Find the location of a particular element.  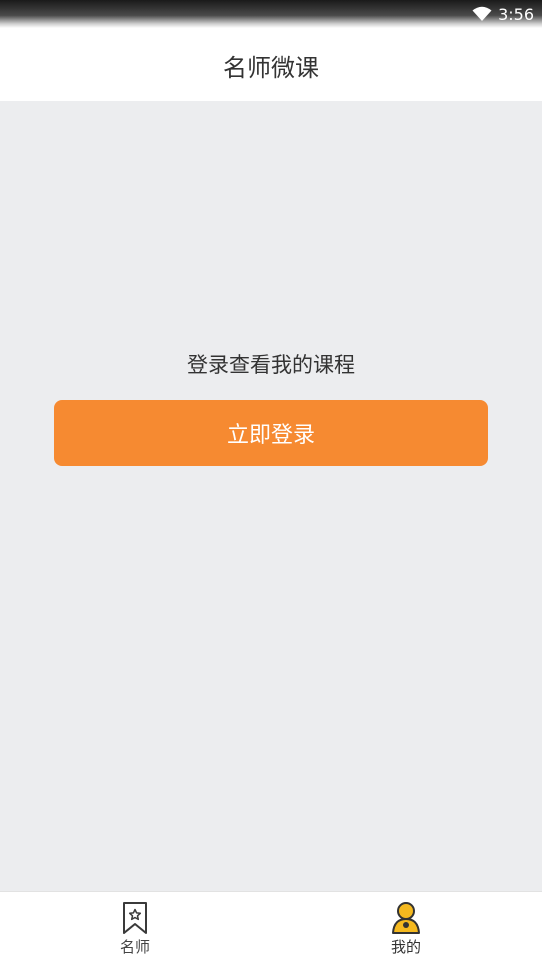

status-indicators: 3:56 is located at coordinates (503, 14).